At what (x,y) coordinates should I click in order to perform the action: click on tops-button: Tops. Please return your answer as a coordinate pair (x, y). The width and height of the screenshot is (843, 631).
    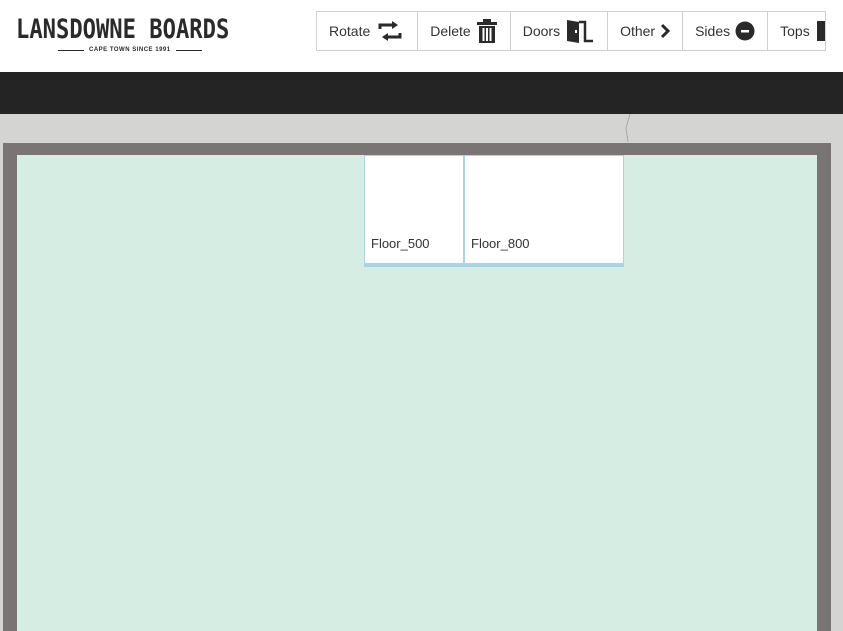
    Looking at the image, I should click on (797, 31).